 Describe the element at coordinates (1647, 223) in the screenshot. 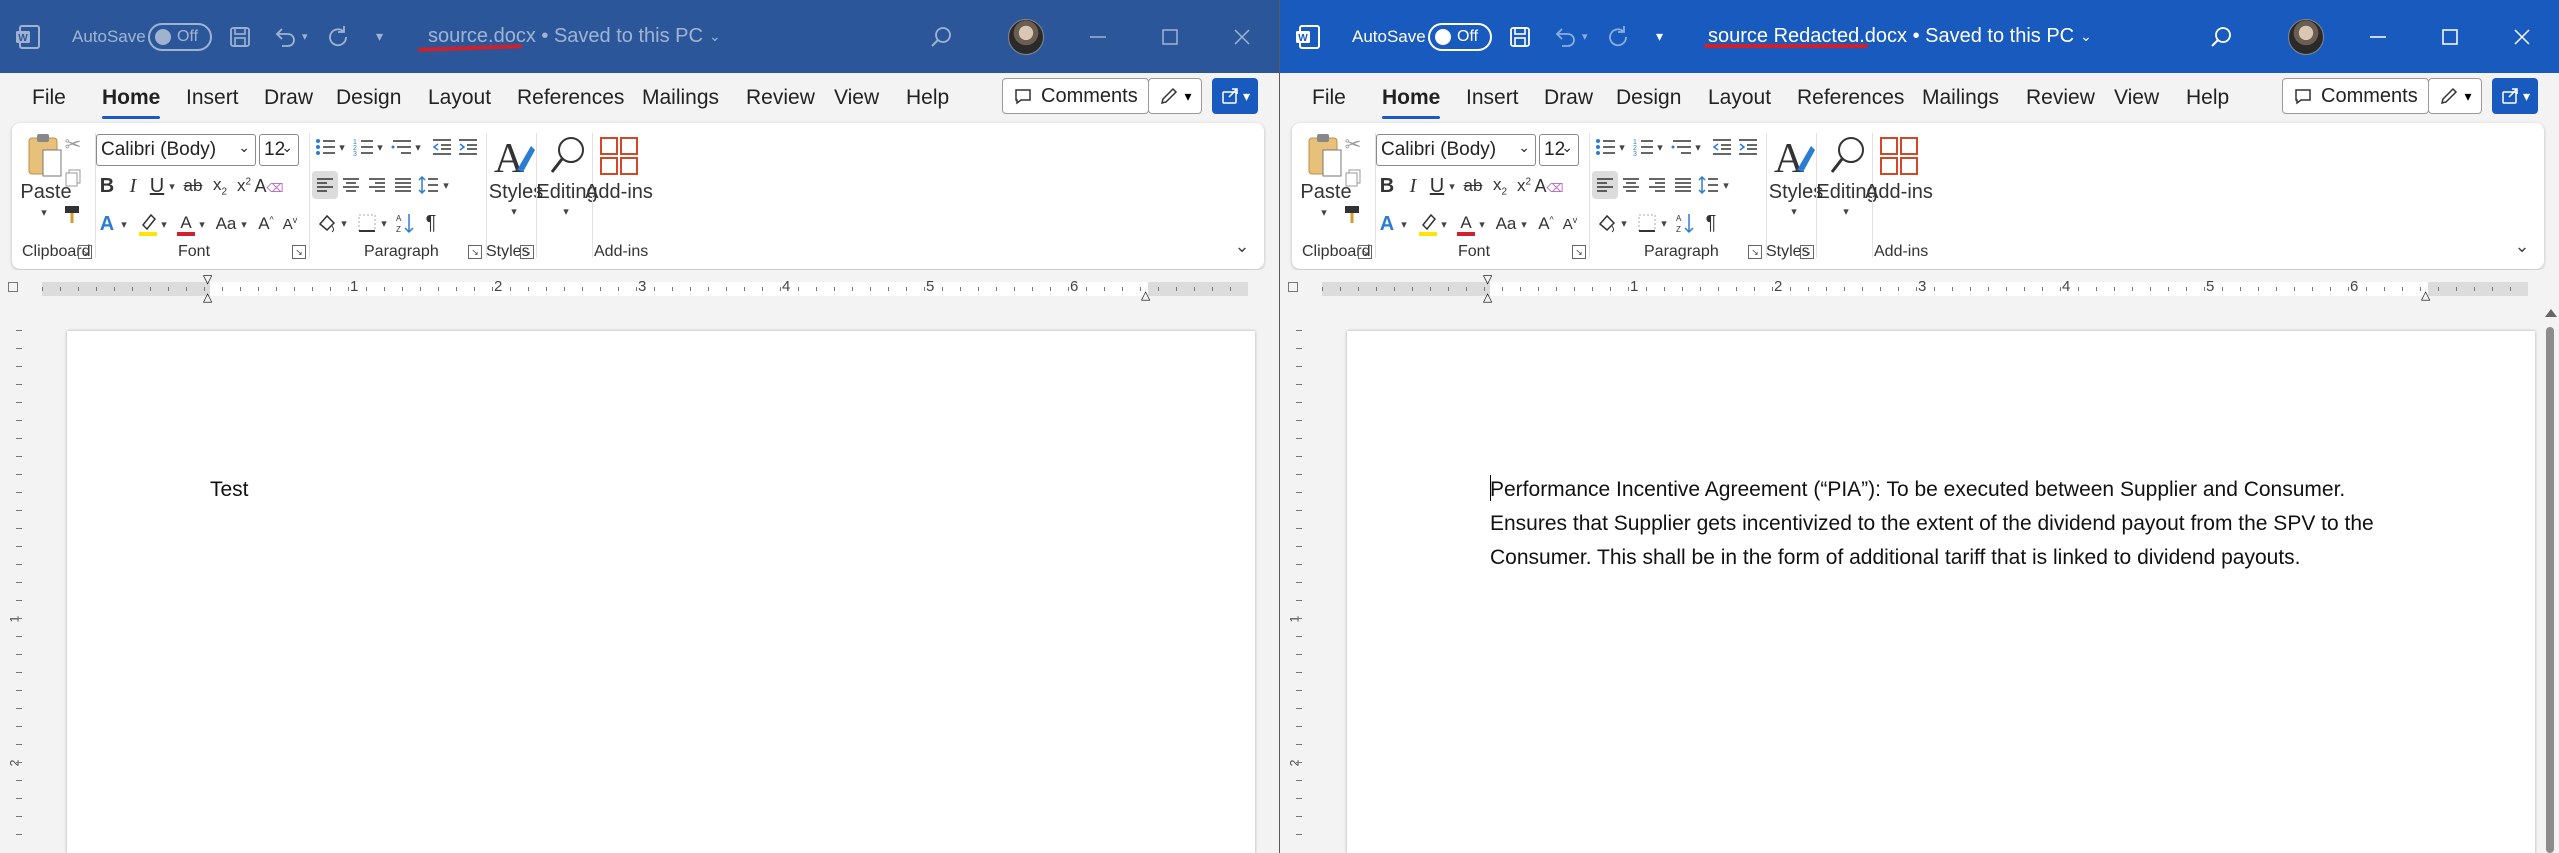

I see `borders-icon` at that location.